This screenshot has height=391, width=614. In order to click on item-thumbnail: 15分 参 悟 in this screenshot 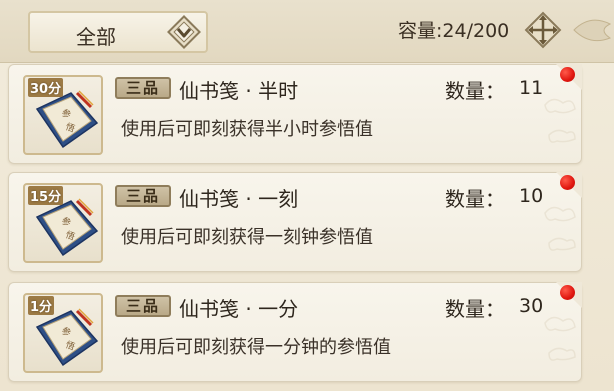, I will do `click(63, 223)`.